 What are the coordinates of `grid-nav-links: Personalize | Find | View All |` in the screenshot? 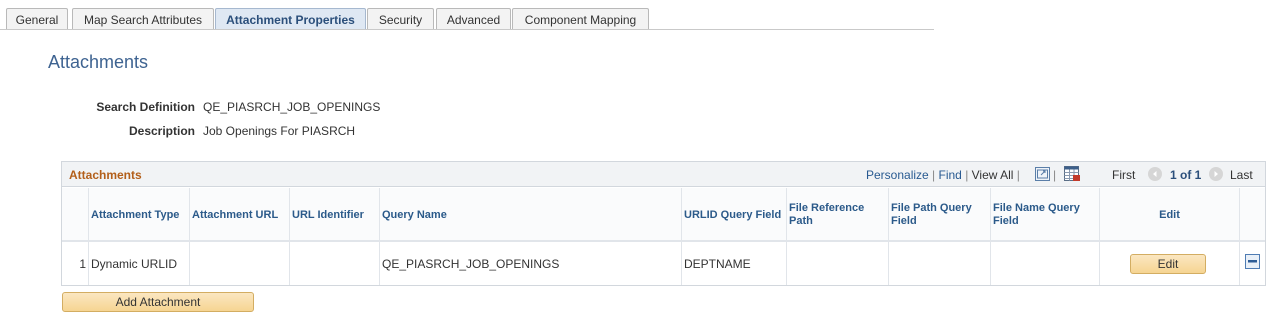 It's located at (943, 175).